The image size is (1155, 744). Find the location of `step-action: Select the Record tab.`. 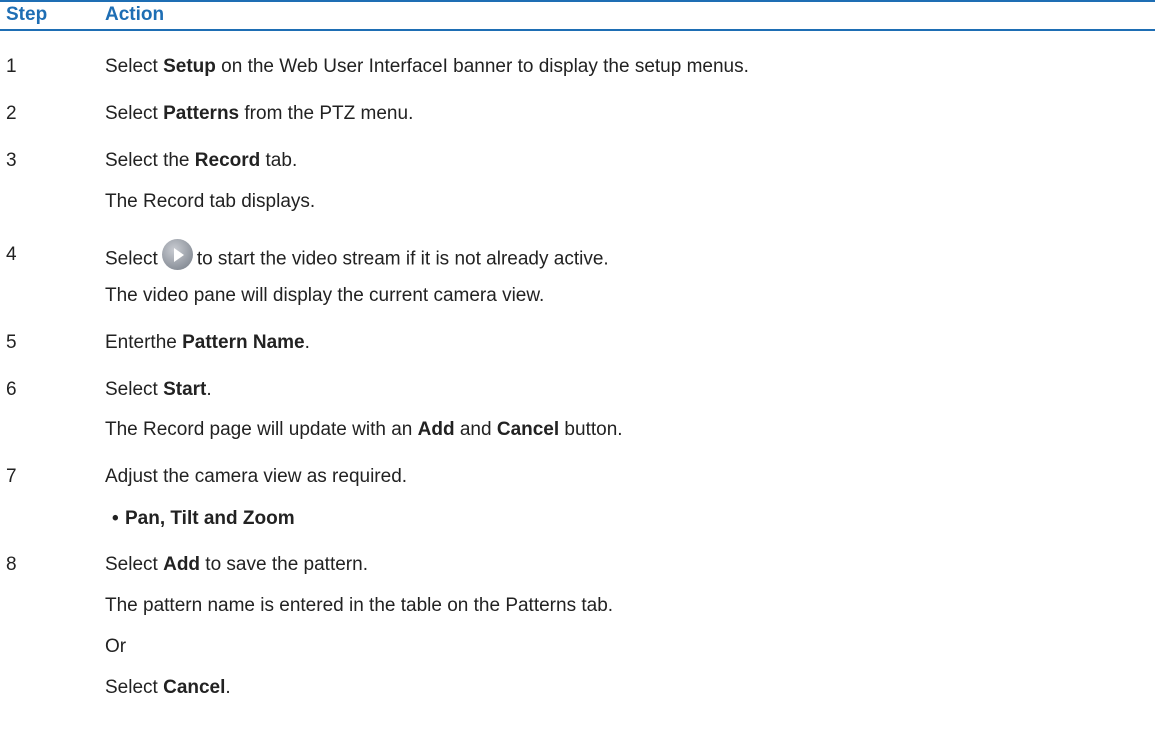

step-action: Select the Record tab. is located at coordinates (201, 160).